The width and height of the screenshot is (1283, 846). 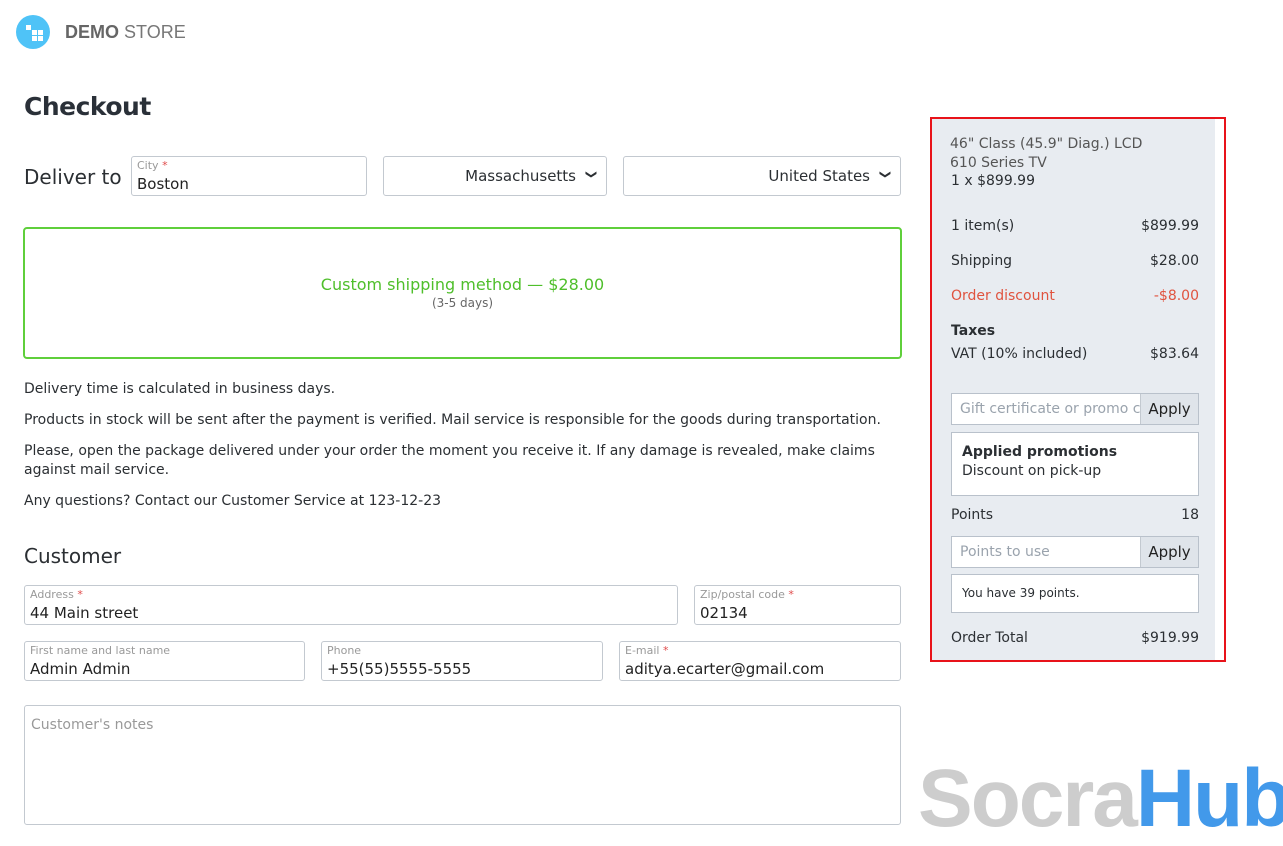 I want to click on state-select: Massachusetts ❯, so click(x=495, y=176).